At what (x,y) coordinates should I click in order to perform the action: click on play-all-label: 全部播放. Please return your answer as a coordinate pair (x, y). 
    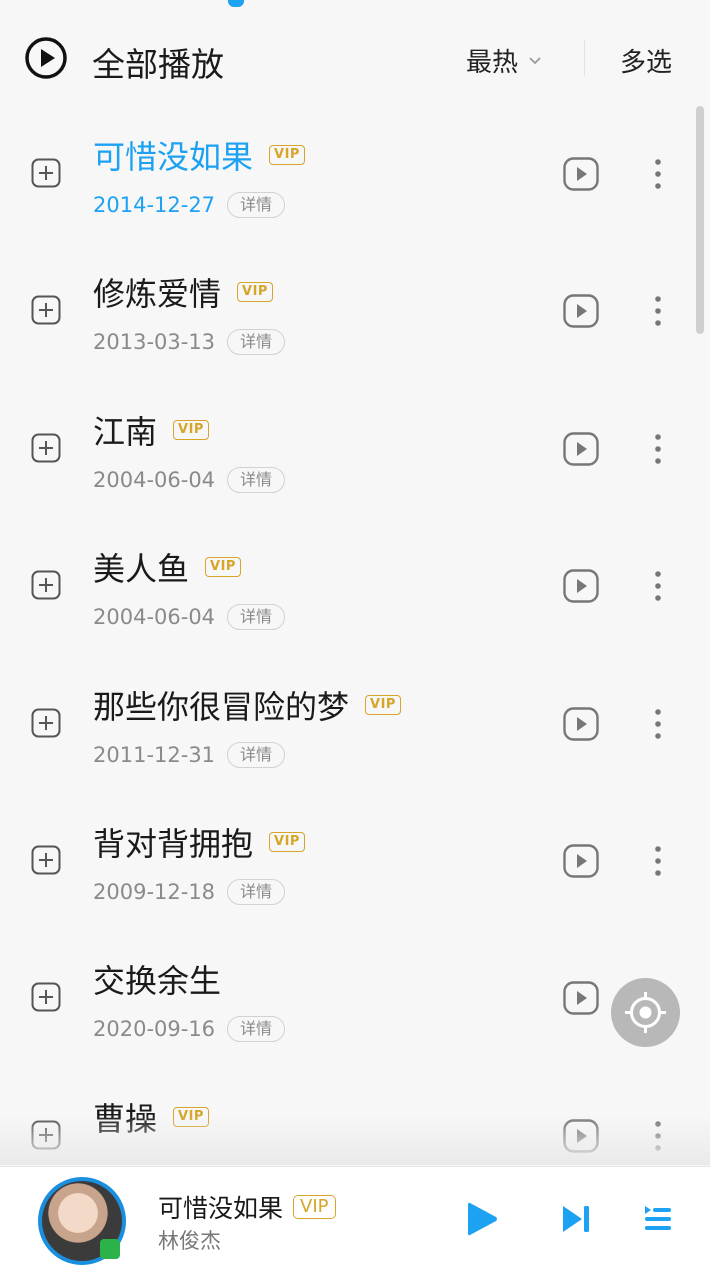
    Looking at the image, I should click on (158, 62).